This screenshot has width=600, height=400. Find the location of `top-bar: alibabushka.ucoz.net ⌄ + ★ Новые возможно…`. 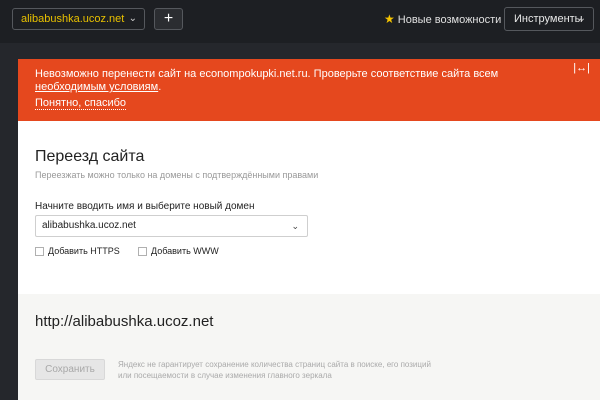

top-bar: alibabushka.ucoz.net ⌄ + ★ Новые возможно… is located at coordinates (300, 21).